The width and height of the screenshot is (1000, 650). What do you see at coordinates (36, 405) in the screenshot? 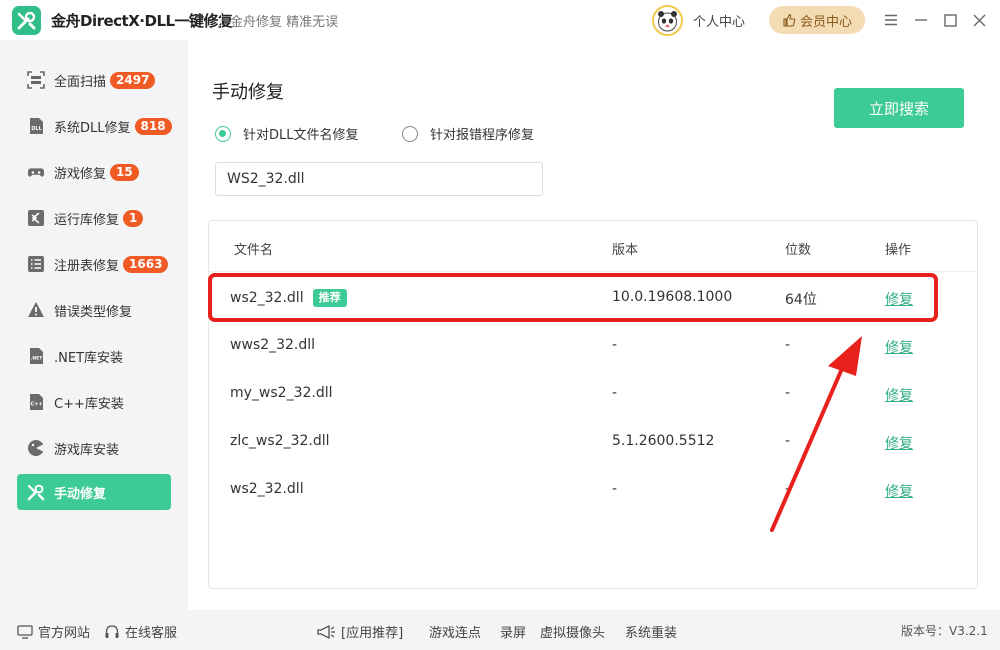
I see `svg-text: C++` at bounding box center [36, 405].